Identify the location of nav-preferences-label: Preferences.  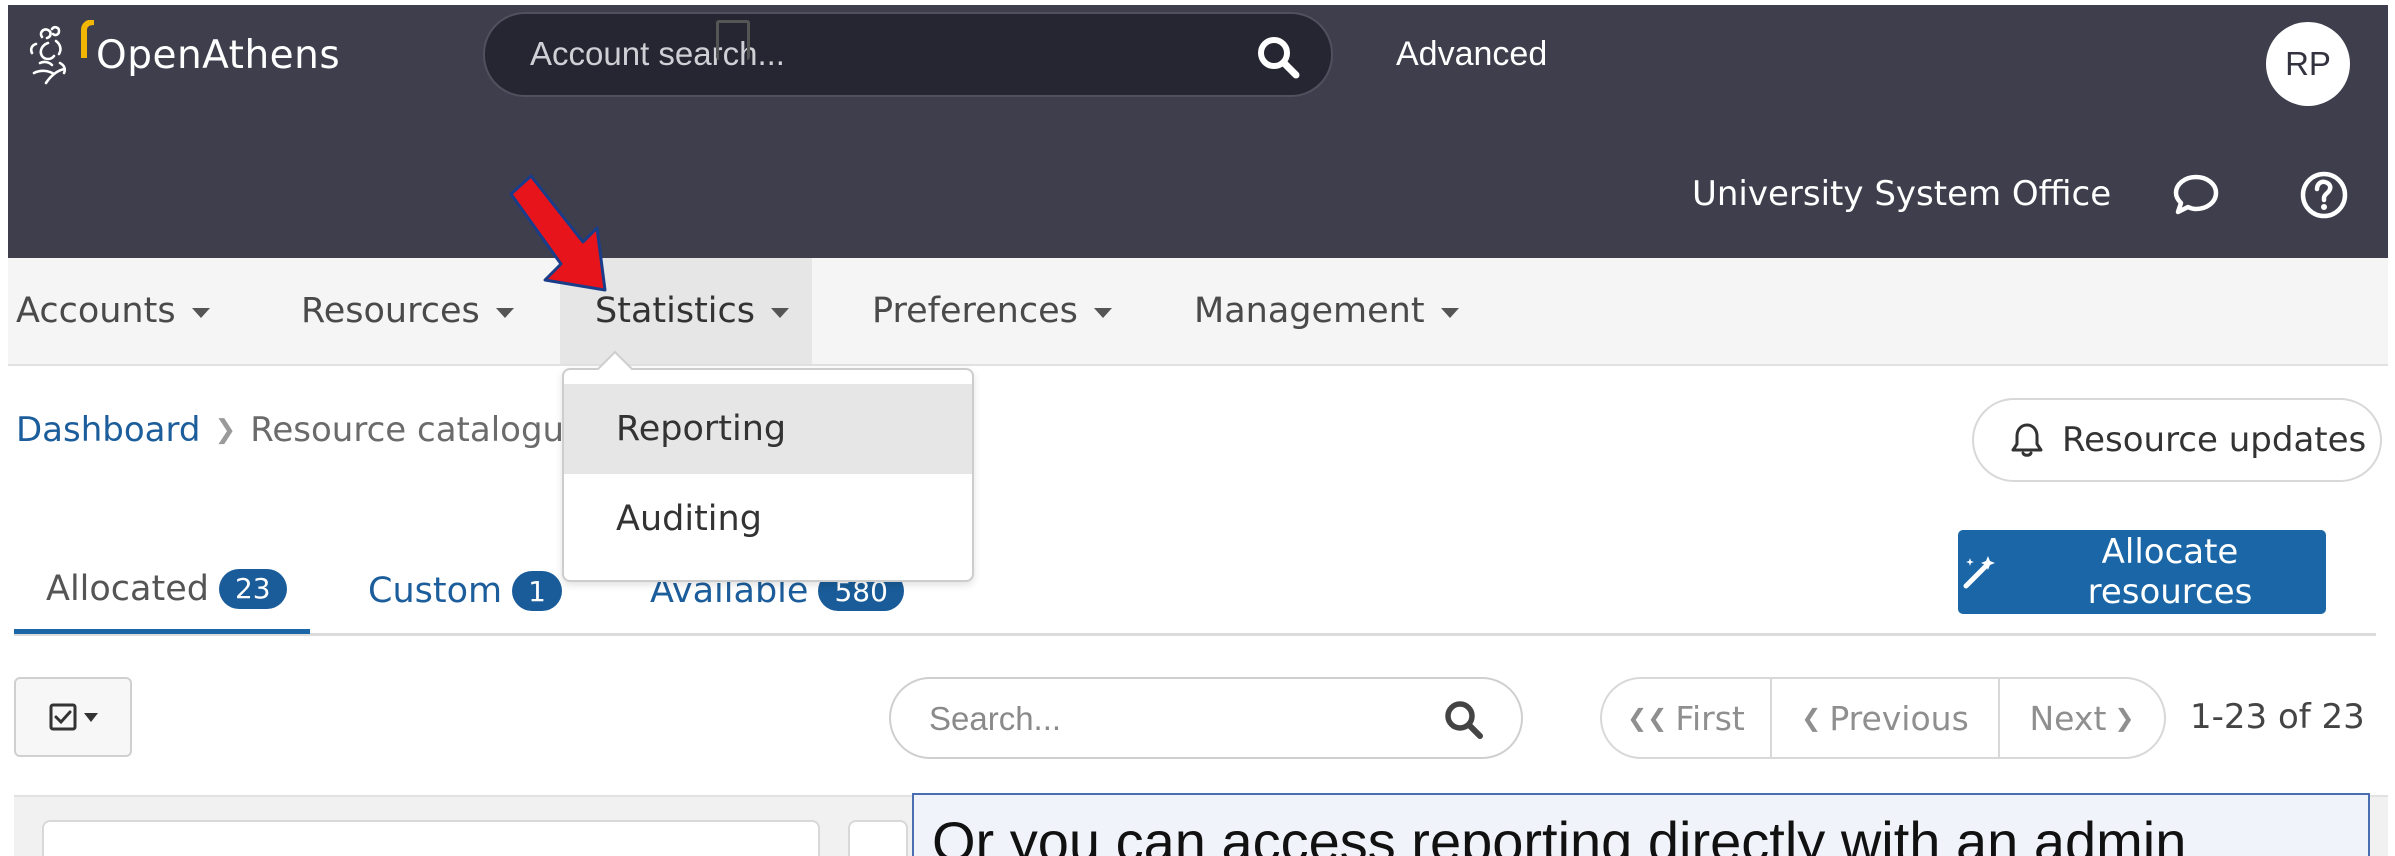
(975, 311).